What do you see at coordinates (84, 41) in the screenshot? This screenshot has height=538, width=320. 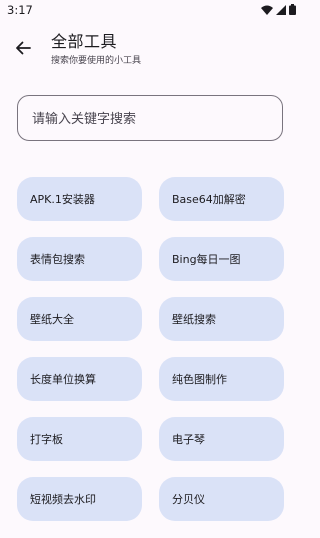 I see `page-title: 全部工具` at bounding box center [84, 41].